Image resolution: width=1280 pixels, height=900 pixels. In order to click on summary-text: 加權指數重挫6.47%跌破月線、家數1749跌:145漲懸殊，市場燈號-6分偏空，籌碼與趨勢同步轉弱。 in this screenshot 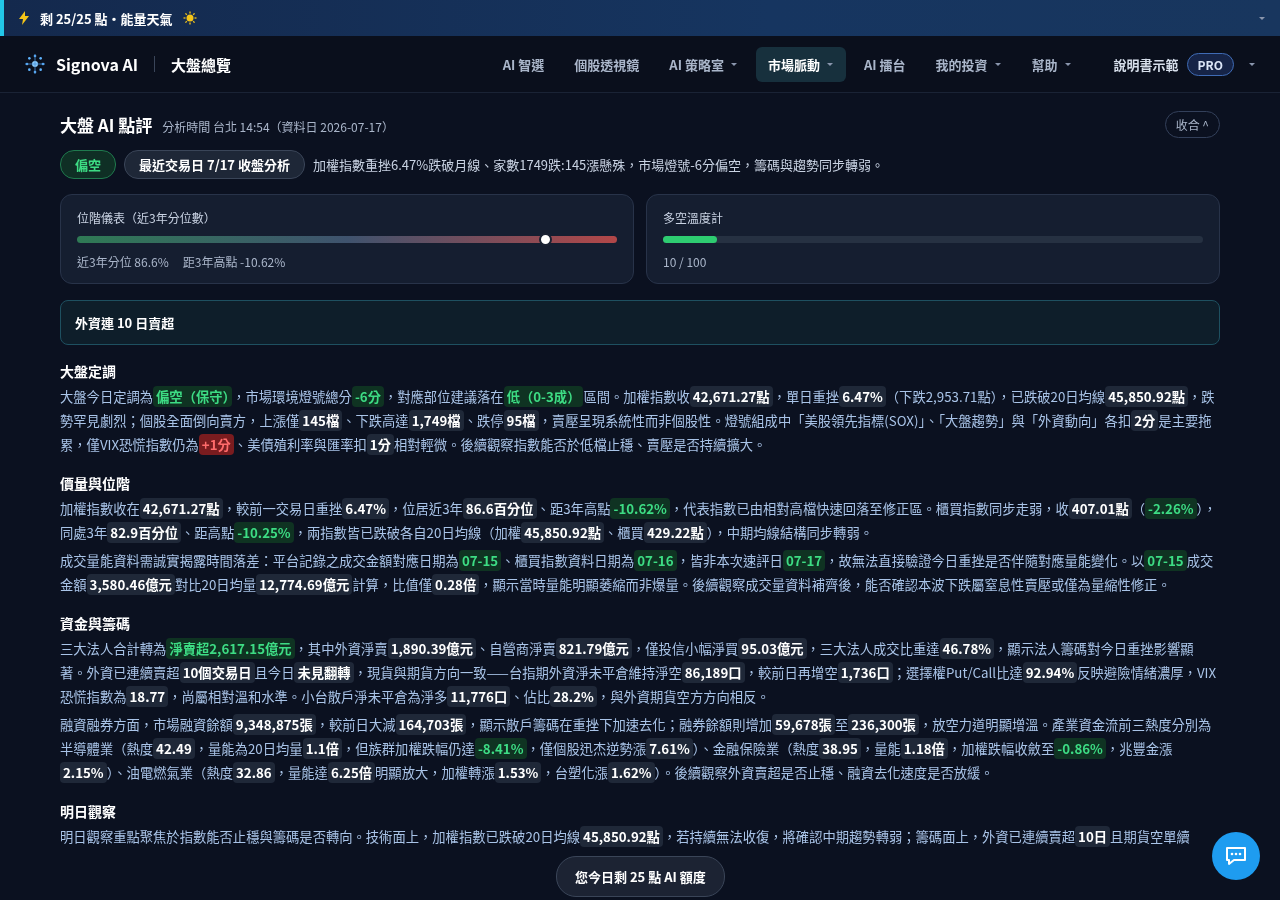, I will do `click(598, 164)`.